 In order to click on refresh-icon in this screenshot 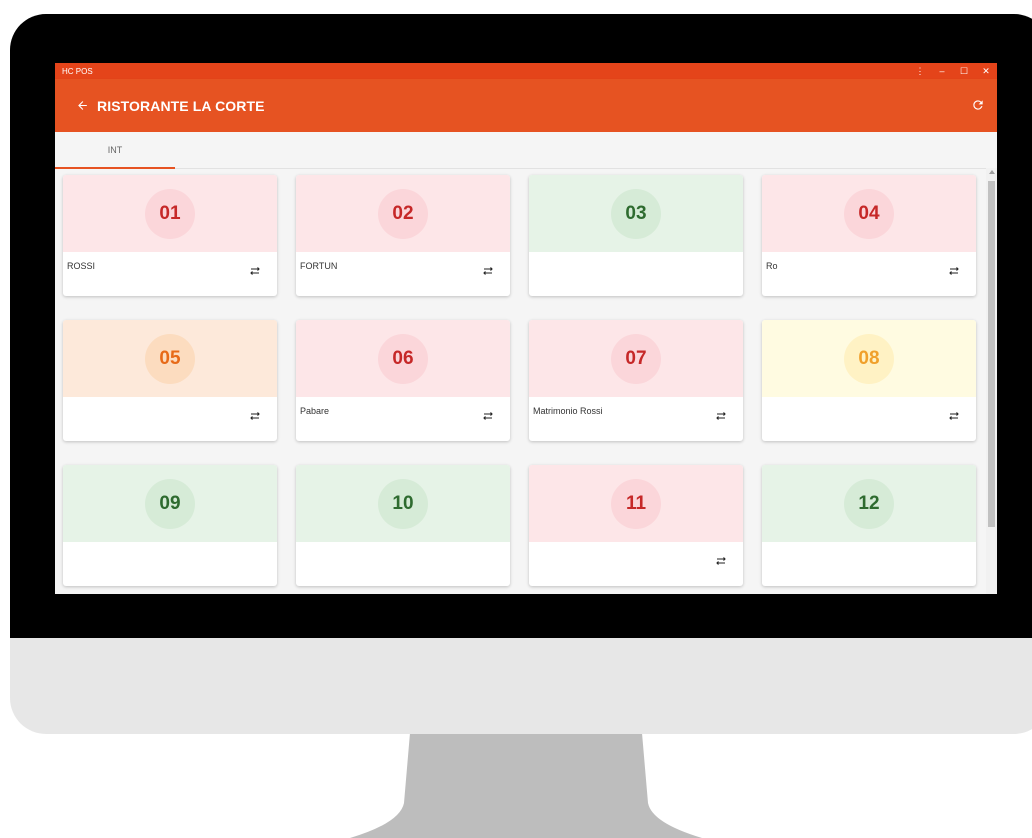, I will do `click(978, 105)`.